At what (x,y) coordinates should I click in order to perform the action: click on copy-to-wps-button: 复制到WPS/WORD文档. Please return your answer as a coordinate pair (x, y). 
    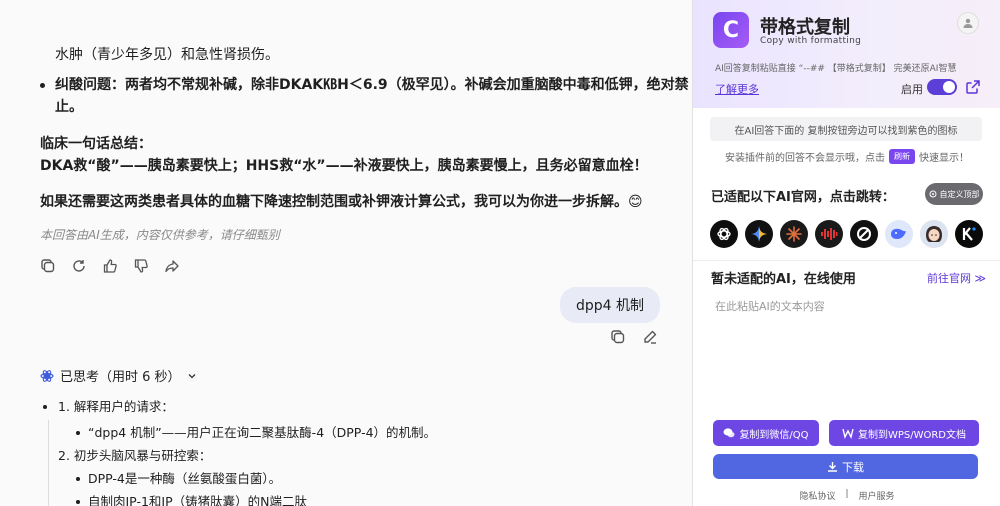
    Looking at the image, I should click on (904, 433).